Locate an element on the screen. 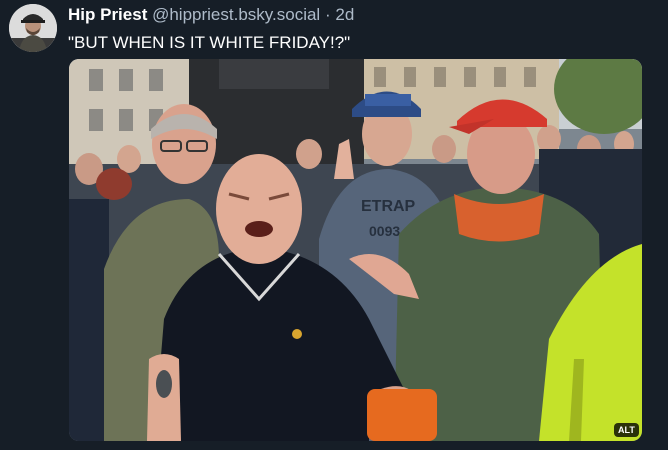 The width and height of the screenshot is (668, 450). alt-text-button: ALT is located at coordinates (626, 430).